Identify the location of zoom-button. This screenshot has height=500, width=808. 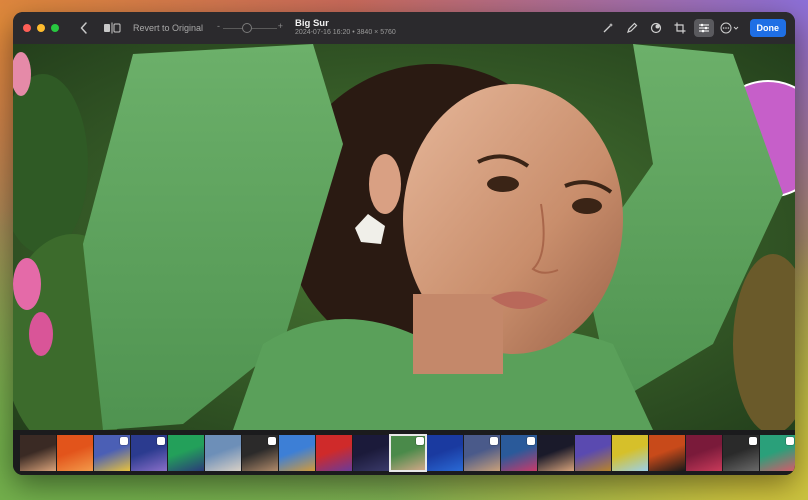
(55, 28).